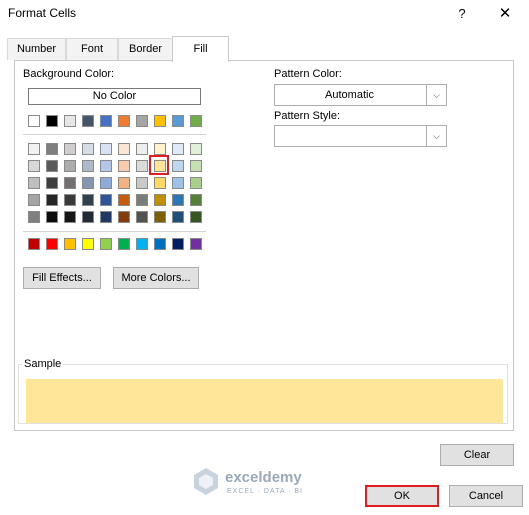 The height and width of the screenshot is (515, 529). What do you see at coordinates (265, 491) in the screenshot?
I see `watermark-tagline: EXCEL · DATA · BI` at bounding box center [265, 491].